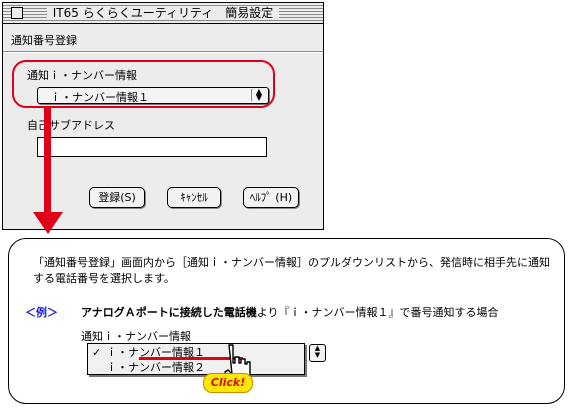 This screenshot has height=409, width=569. I want to click on example-text: アナログＡポートに接続した電話機より『ｉ・ナンバー情報１』で番号通知する場合, so click(290, 312).